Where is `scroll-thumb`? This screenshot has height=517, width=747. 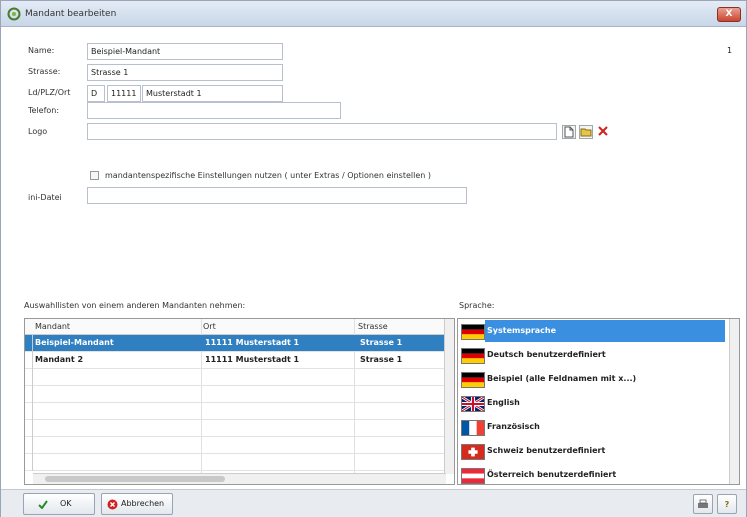 scroll-thumb is located at coordinates (135, 479).